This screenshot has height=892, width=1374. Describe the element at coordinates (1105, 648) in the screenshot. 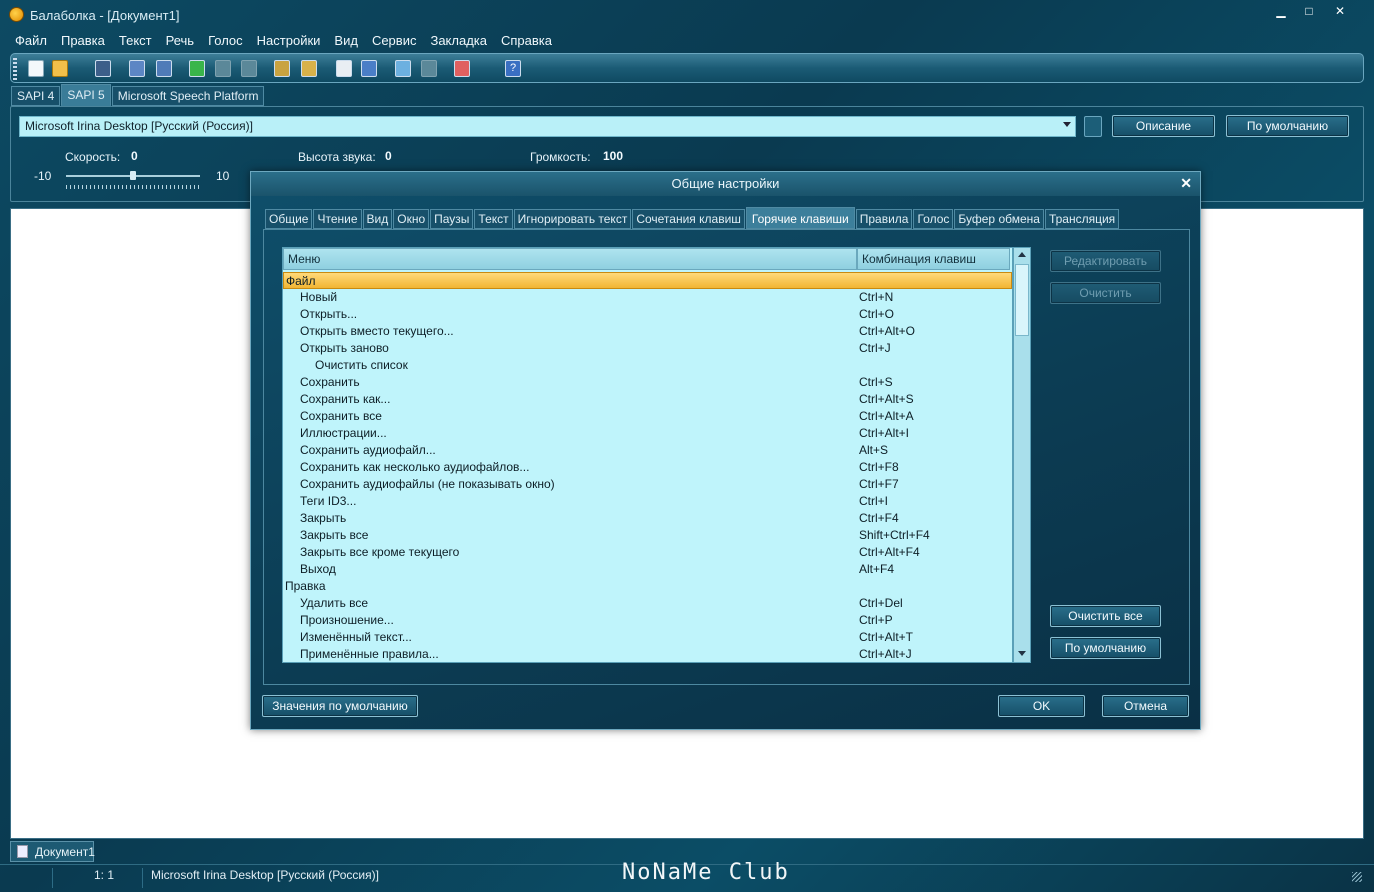

I see `hotkeys-default-button: По умолчанию` at that location.